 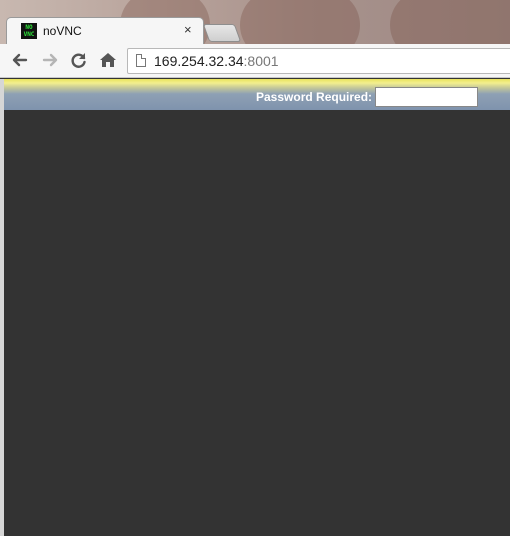 I want to click on tab-novnc: NO VNC noVNC ×, so click(x=105, y=30).